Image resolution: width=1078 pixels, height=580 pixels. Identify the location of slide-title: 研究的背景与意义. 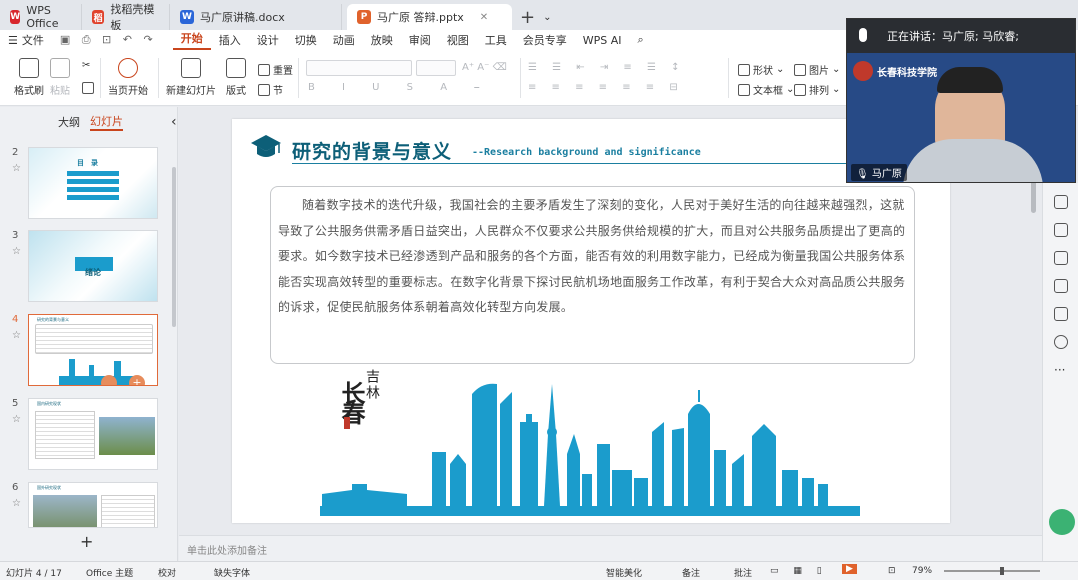
(372, 152).